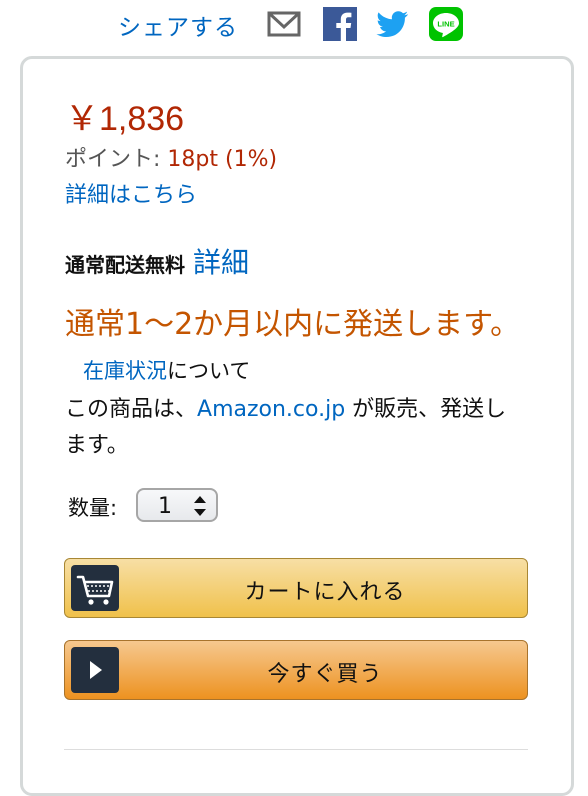 Image resolution: width=588 pixels, height=796 pixels. I want to click on shipping-label: 通常配送無料, so click(125, 265).